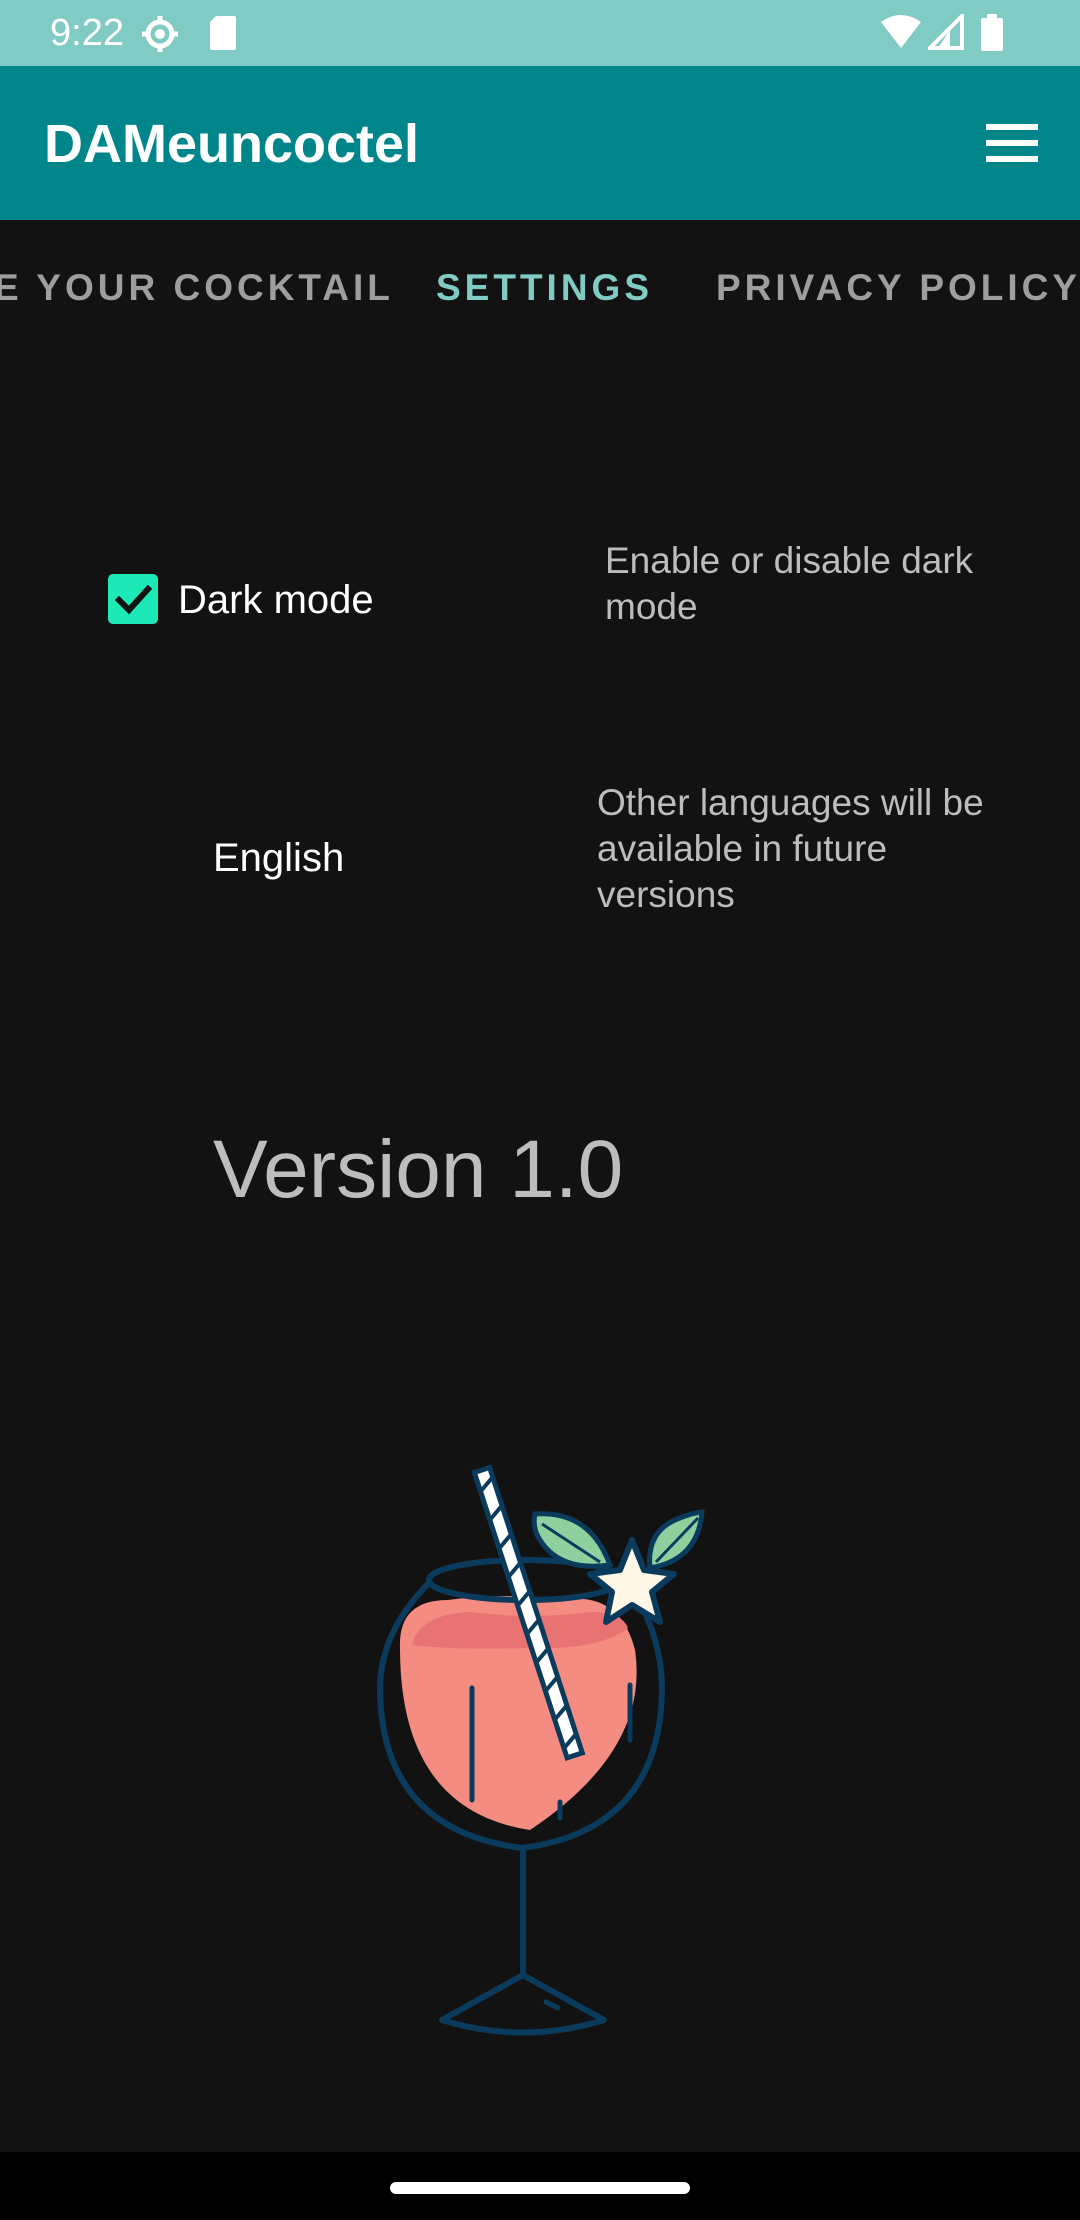 This screenshot has width=1080, height=2220. What do you see at coordinates (901, 34) in the screenshot?
I see `wifi-icon` at bounding box center [901, 34].